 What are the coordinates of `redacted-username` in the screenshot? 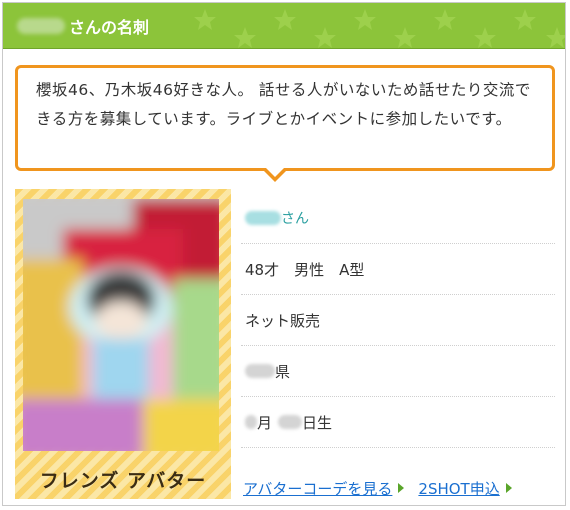 It's located at (41, 26).